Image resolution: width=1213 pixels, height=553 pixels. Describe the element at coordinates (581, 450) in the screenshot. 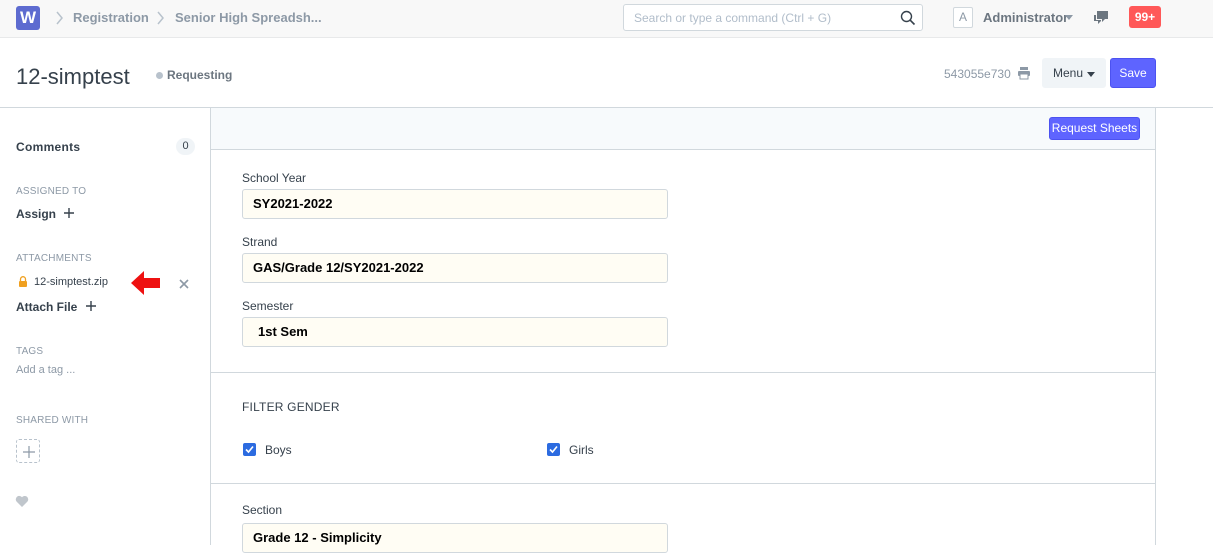

I see `girls-label: Girls` at that location.